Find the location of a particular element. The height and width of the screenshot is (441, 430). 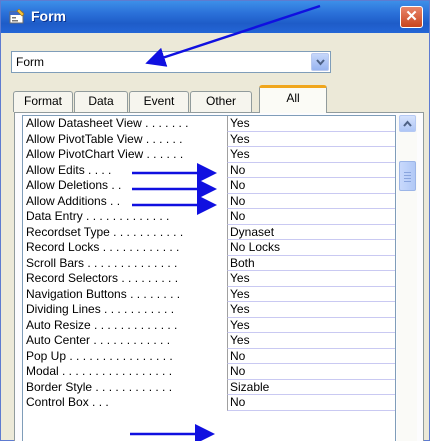

property-name: Pop Up . . . . . . . . . . . . . . . . is located at coordinates (99, 355).